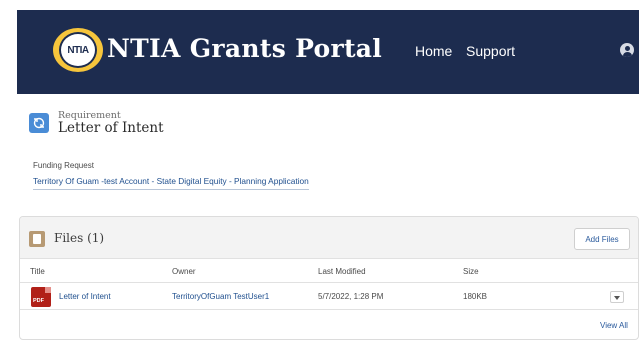 The width and height of the screenshot is (644, 340). What do you see at coordinates (627, 50) in the screenshot?
I see `user-avatar-icon` at bounding box center [627, 50].